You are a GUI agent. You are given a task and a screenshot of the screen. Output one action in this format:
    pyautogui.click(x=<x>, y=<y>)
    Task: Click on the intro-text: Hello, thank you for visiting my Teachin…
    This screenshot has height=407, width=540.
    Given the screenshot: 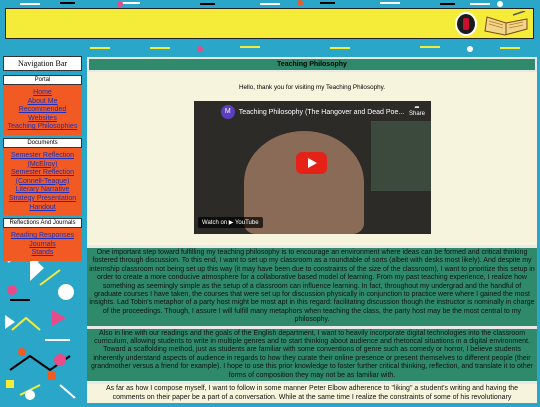 What is the action you would take?
    pyautogui.click(x=312, y=87)
    